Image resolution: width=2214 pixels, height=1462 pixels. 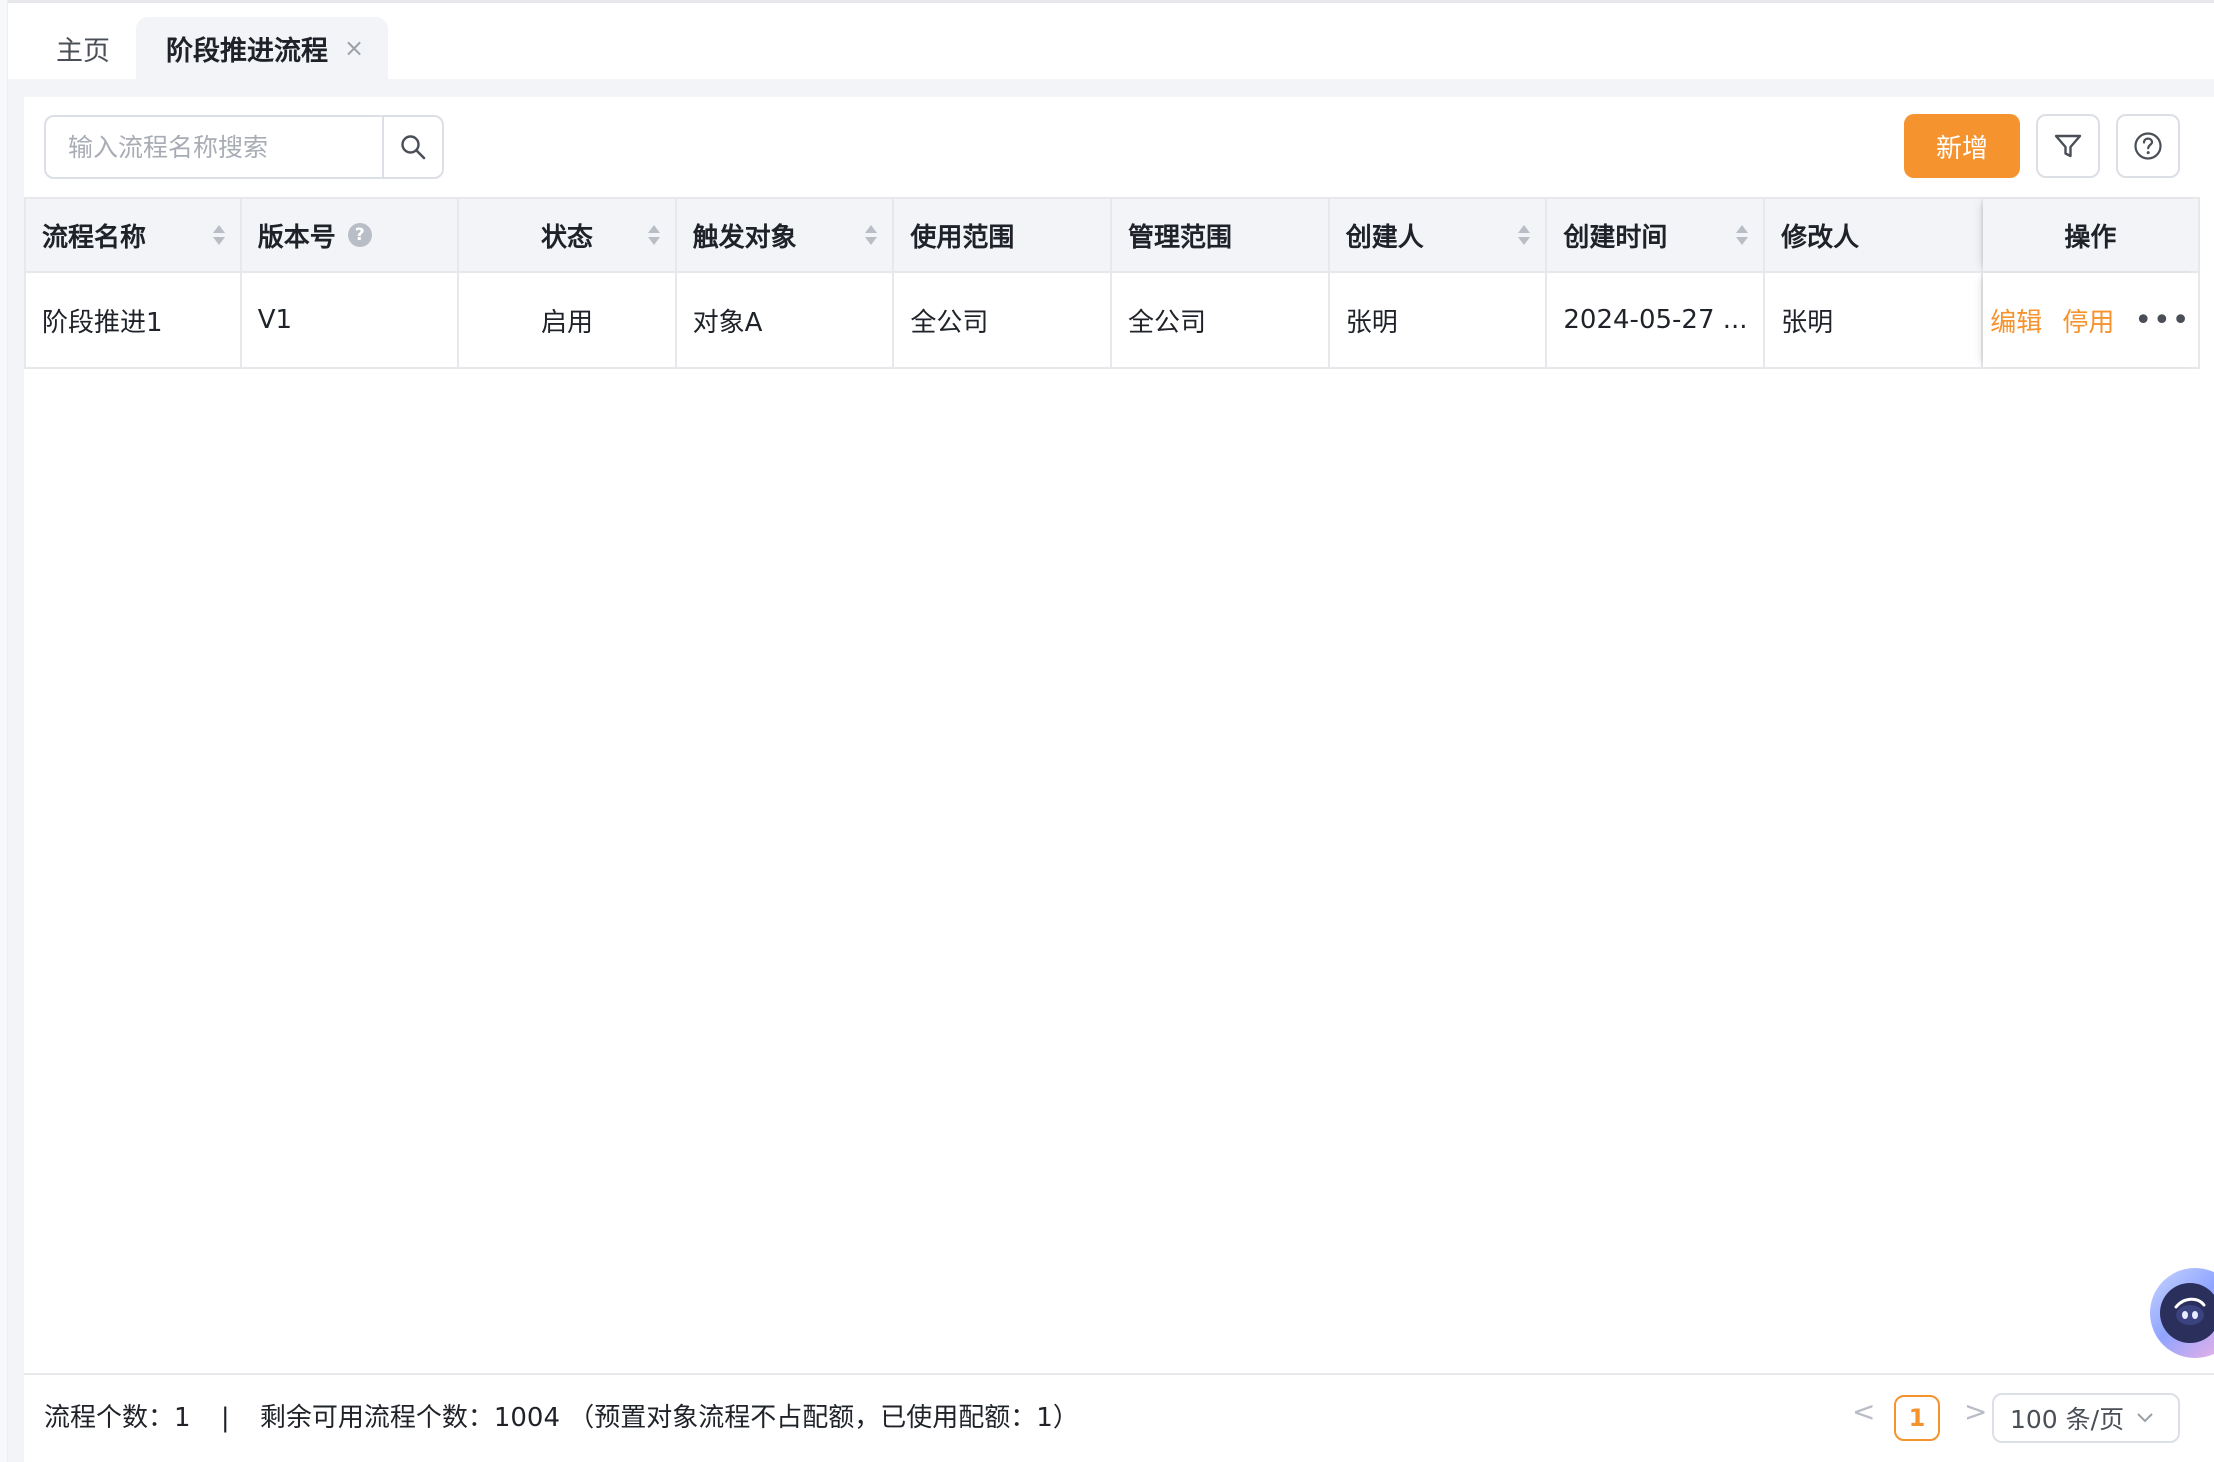 I want to click on header-label: 管理范围, so click(x=1180, y=237).